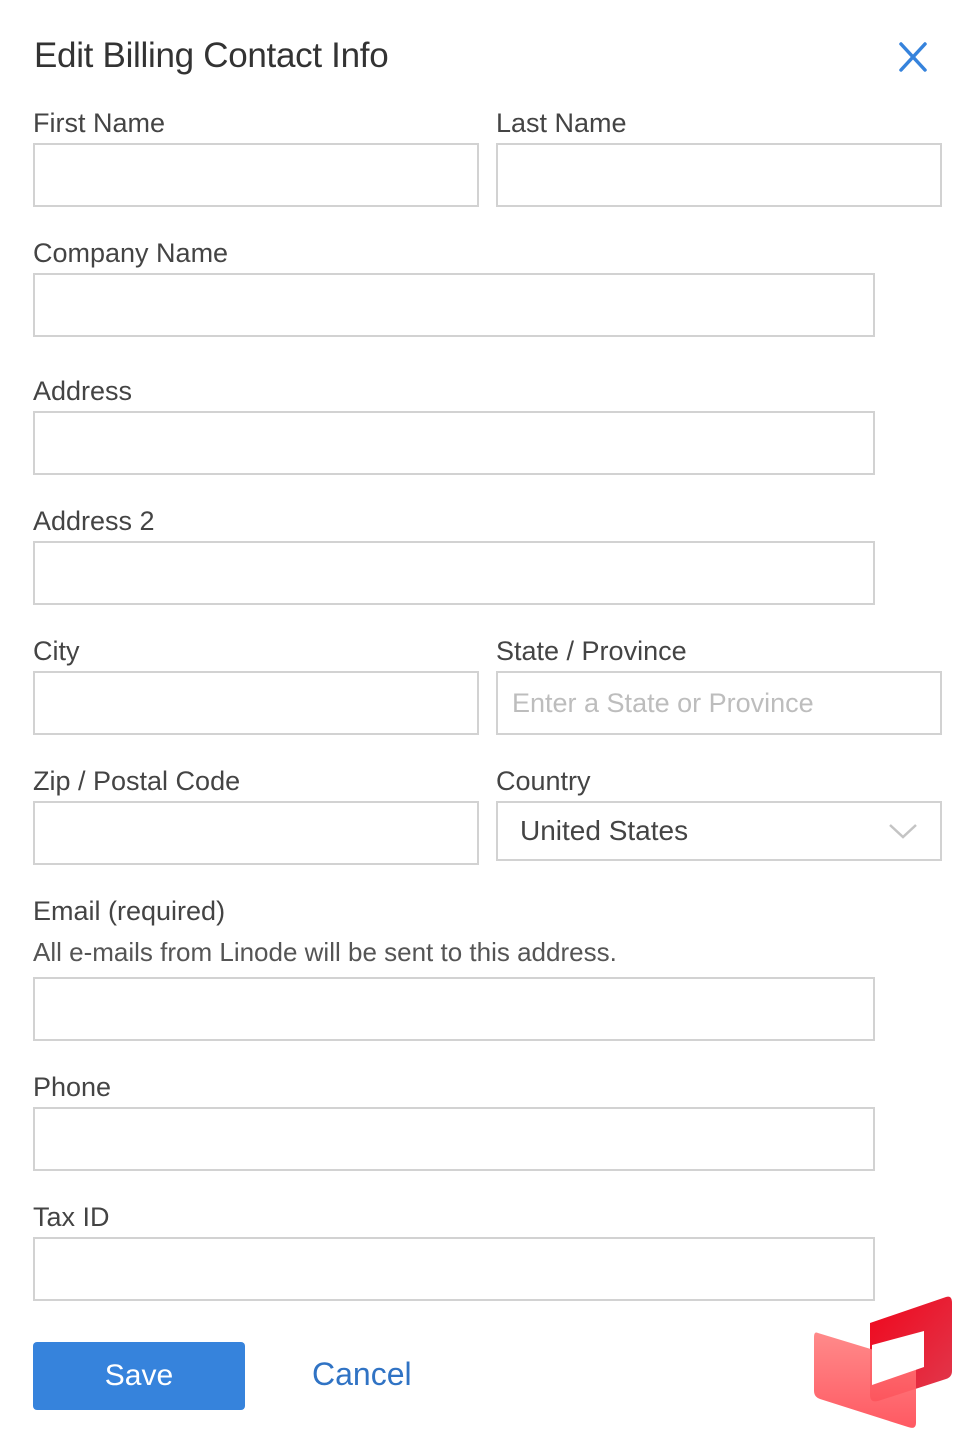  I want to click on tax-id-label: Tax ID, so click(71, 1217).